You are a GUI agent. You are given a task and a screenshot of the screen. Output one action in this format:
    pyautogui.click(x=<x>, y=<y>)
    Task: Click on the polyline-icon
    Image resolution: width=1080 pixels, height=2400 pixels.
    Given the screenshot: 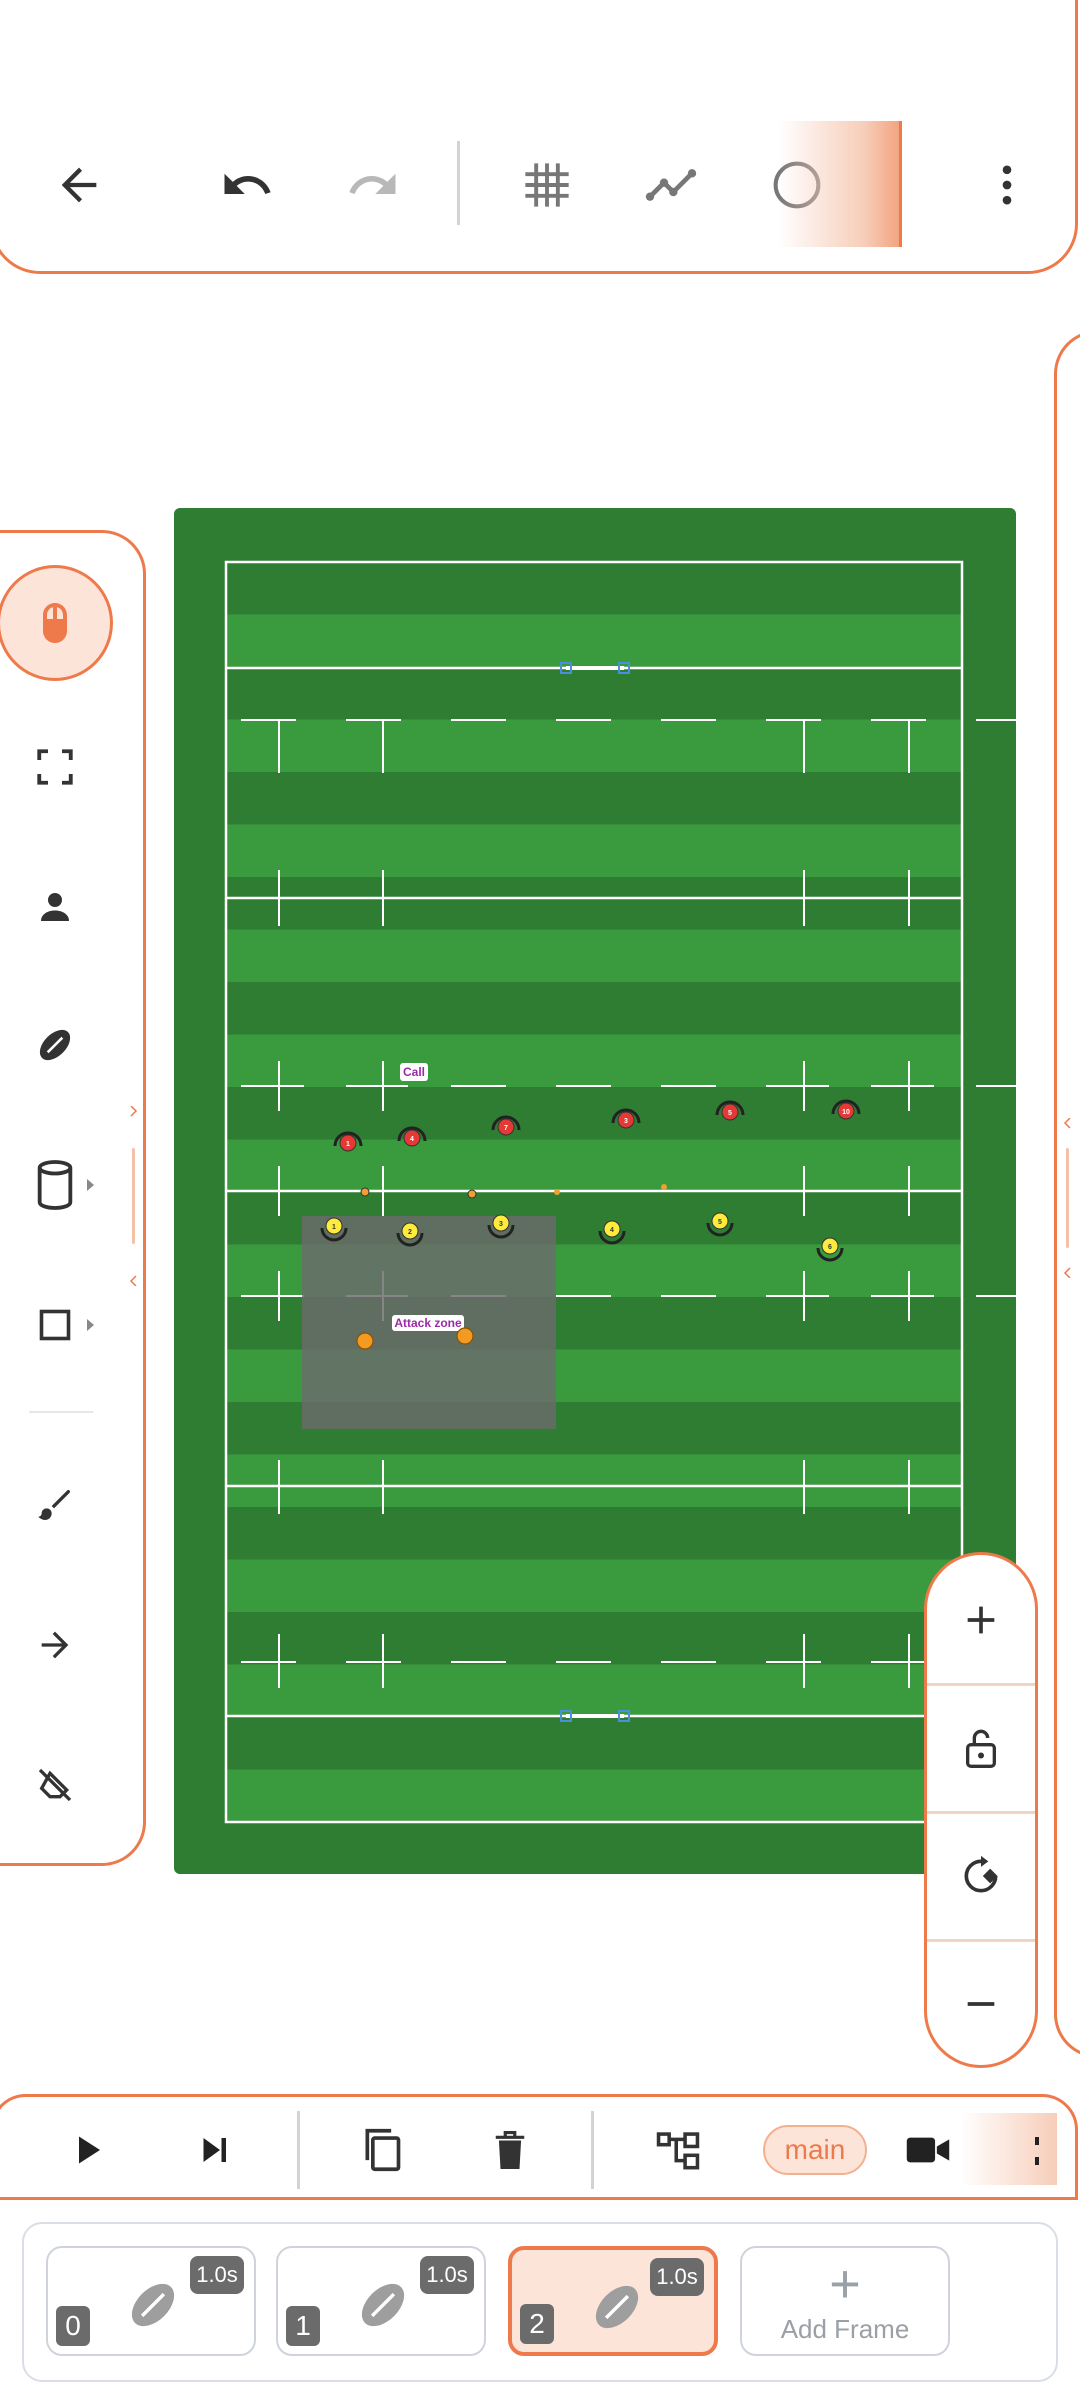 What is the action you would take?
    pyautogui.click(x=671, y=185)
    